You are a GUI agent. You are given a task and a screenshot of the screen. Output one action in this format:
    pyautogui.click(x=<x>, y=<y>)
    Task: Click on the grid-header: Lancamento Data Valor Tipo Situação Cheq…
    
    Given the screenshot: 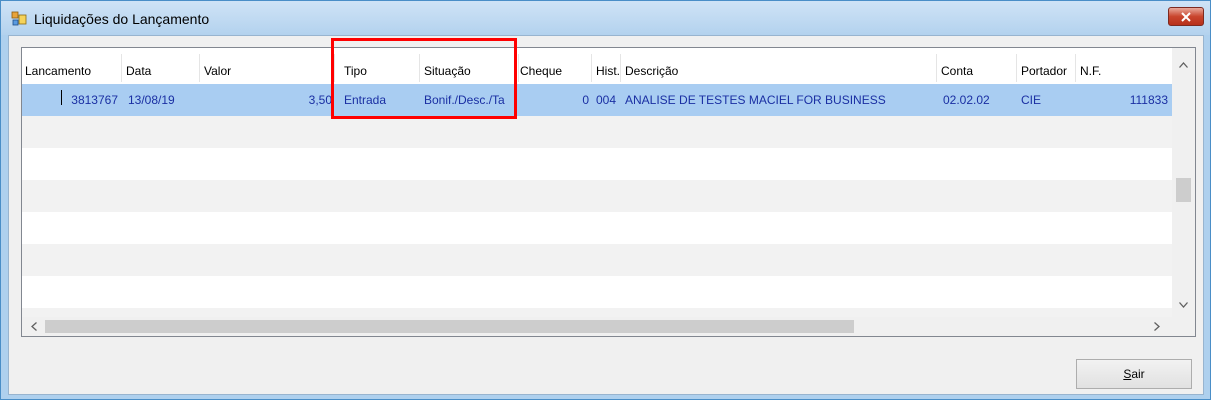 What is the action you would take?
    pyautogui.click(x=597, y=65)
    